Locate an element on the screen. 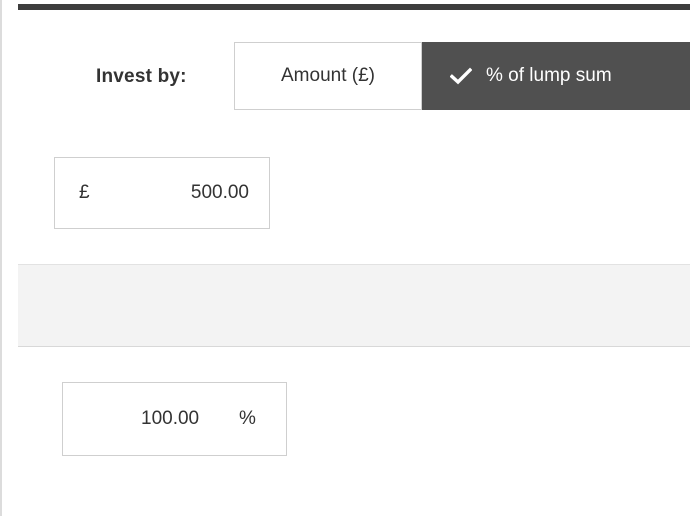 Image resolution: width=690 pixels, height=516 pixels. percent-suffix: % is located at coordinates (247, 418).